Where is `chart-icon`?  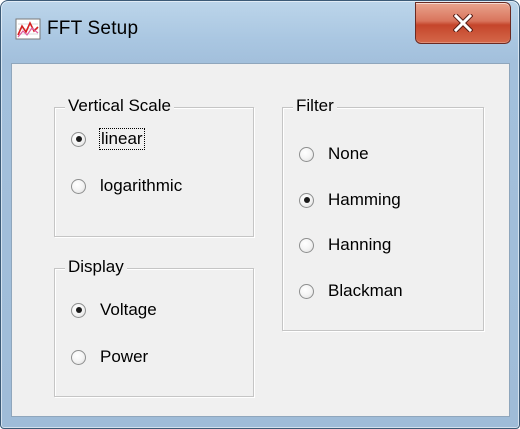 chart-icon is located at coordinates (28, 29).